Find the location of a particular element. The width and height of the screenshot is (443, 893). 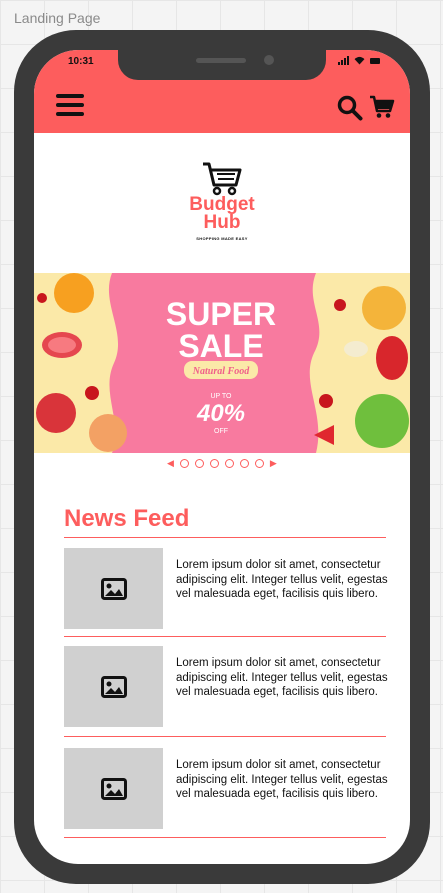

carousel-indicators: ◀ ▶ is located at coordinates (222, 463).